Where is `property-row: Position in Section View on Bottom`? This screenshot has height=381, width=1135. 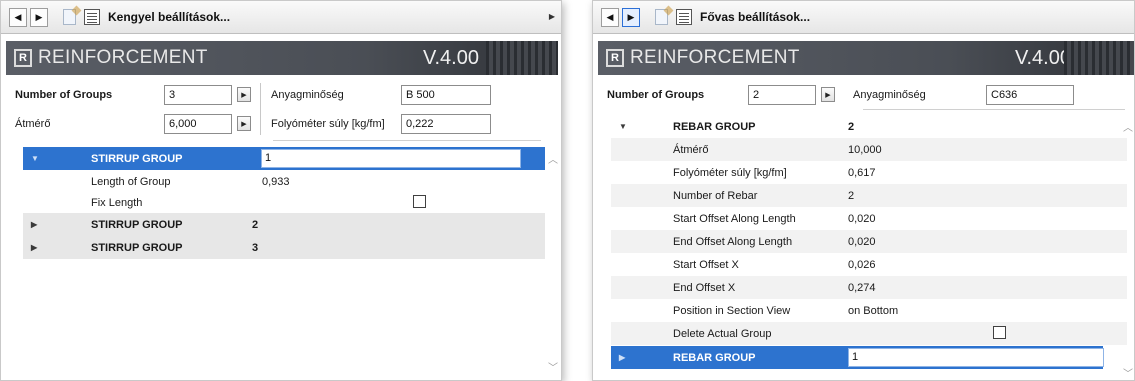 property-row: Position in Section View on Bottom is located at coordinates (869, 310).